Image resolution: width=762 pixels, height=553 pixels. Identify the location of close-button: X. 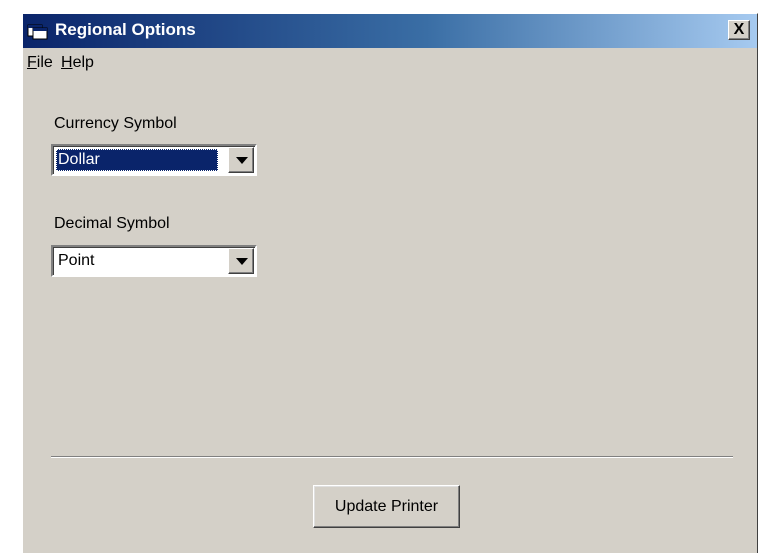
(739, 30).